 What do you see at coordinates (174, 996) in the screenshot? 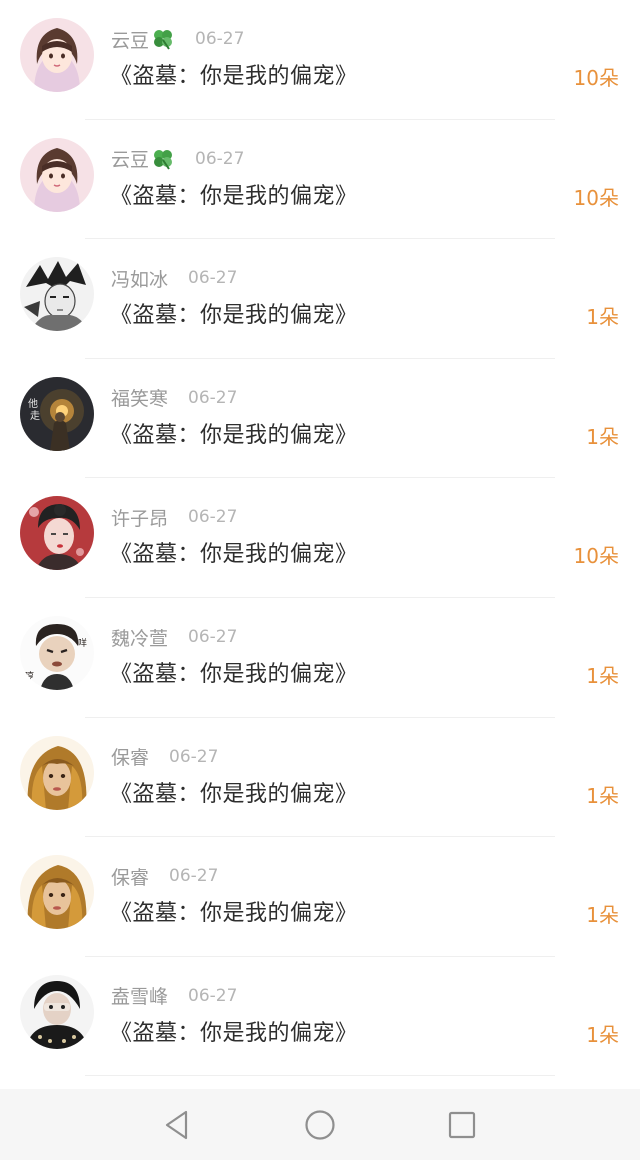
I see `item-meta: 盍雪峰 06-27` at bounding box center [174, 996].